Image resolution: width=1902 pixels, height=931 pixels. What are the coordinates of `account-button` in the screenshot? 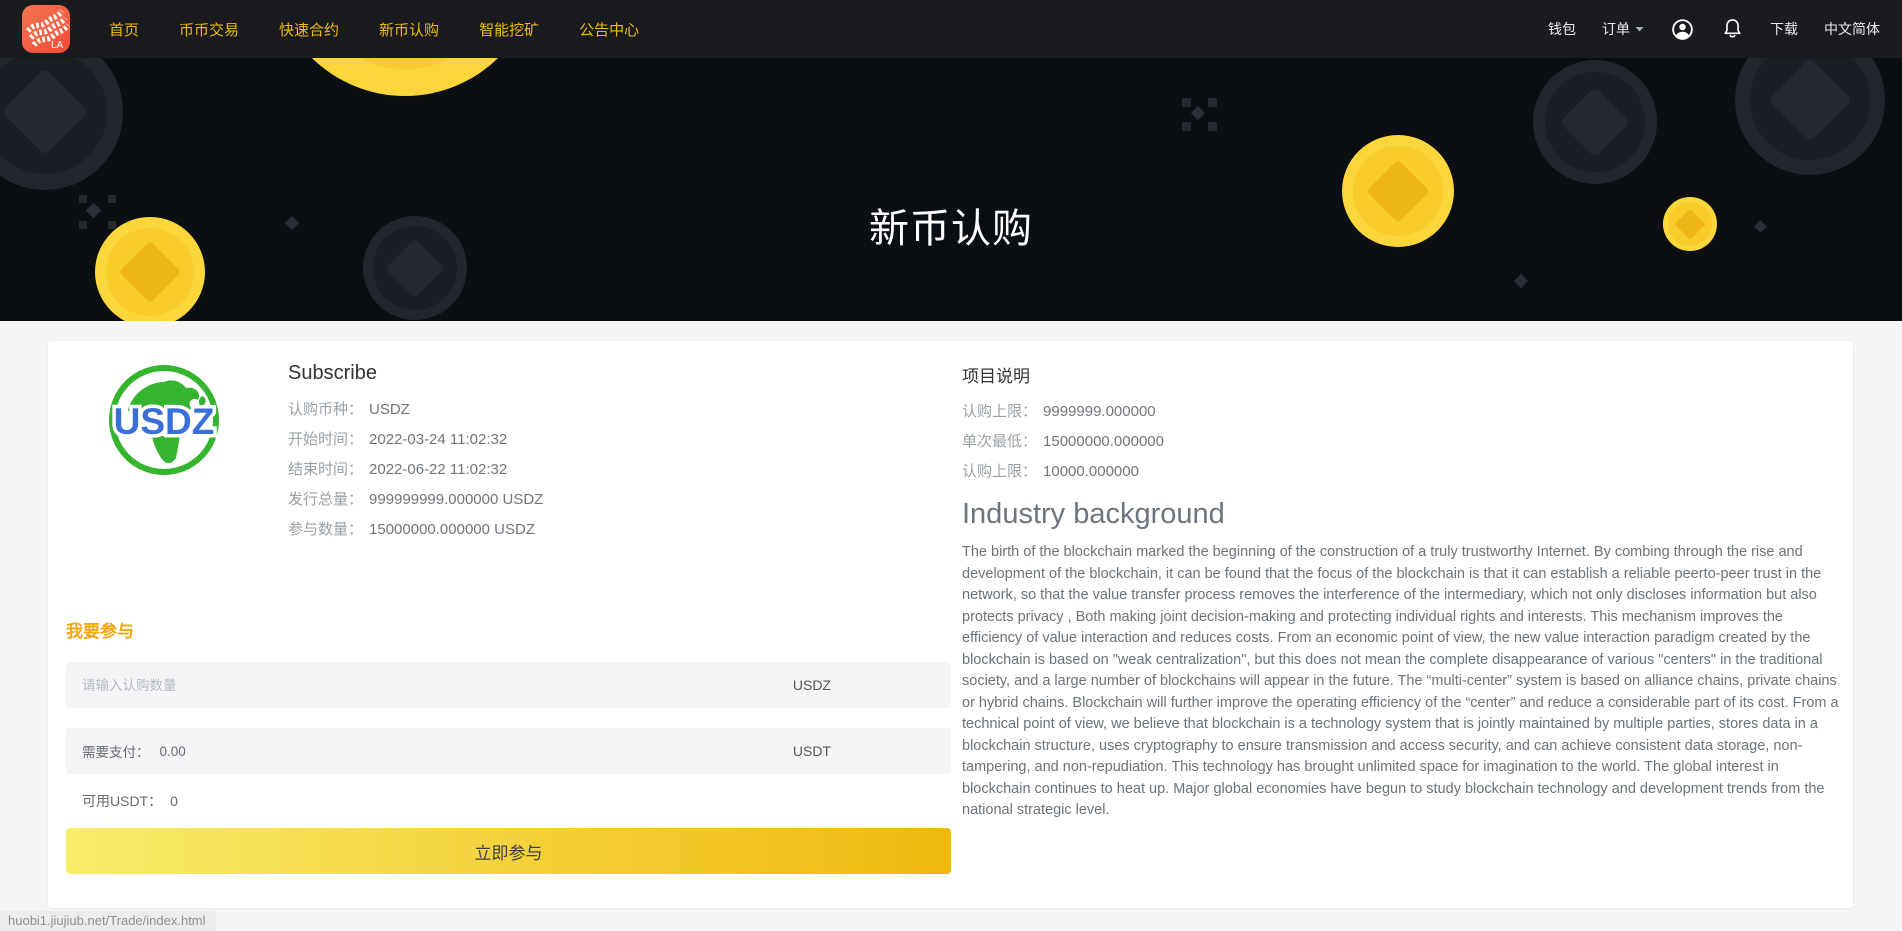 It's located at (1682, 29).